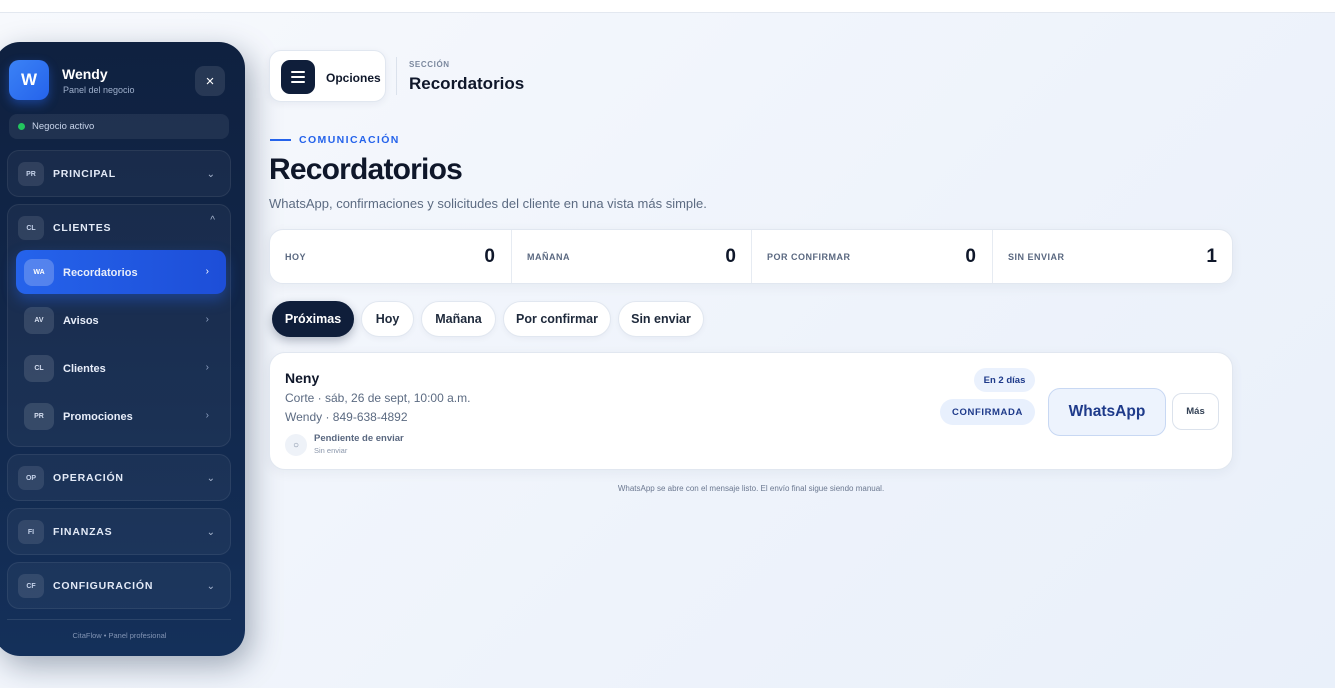 The height and width of the screenshot is (688, 1335). I want to click on pending-status-icon: ○, so click(296, 445).